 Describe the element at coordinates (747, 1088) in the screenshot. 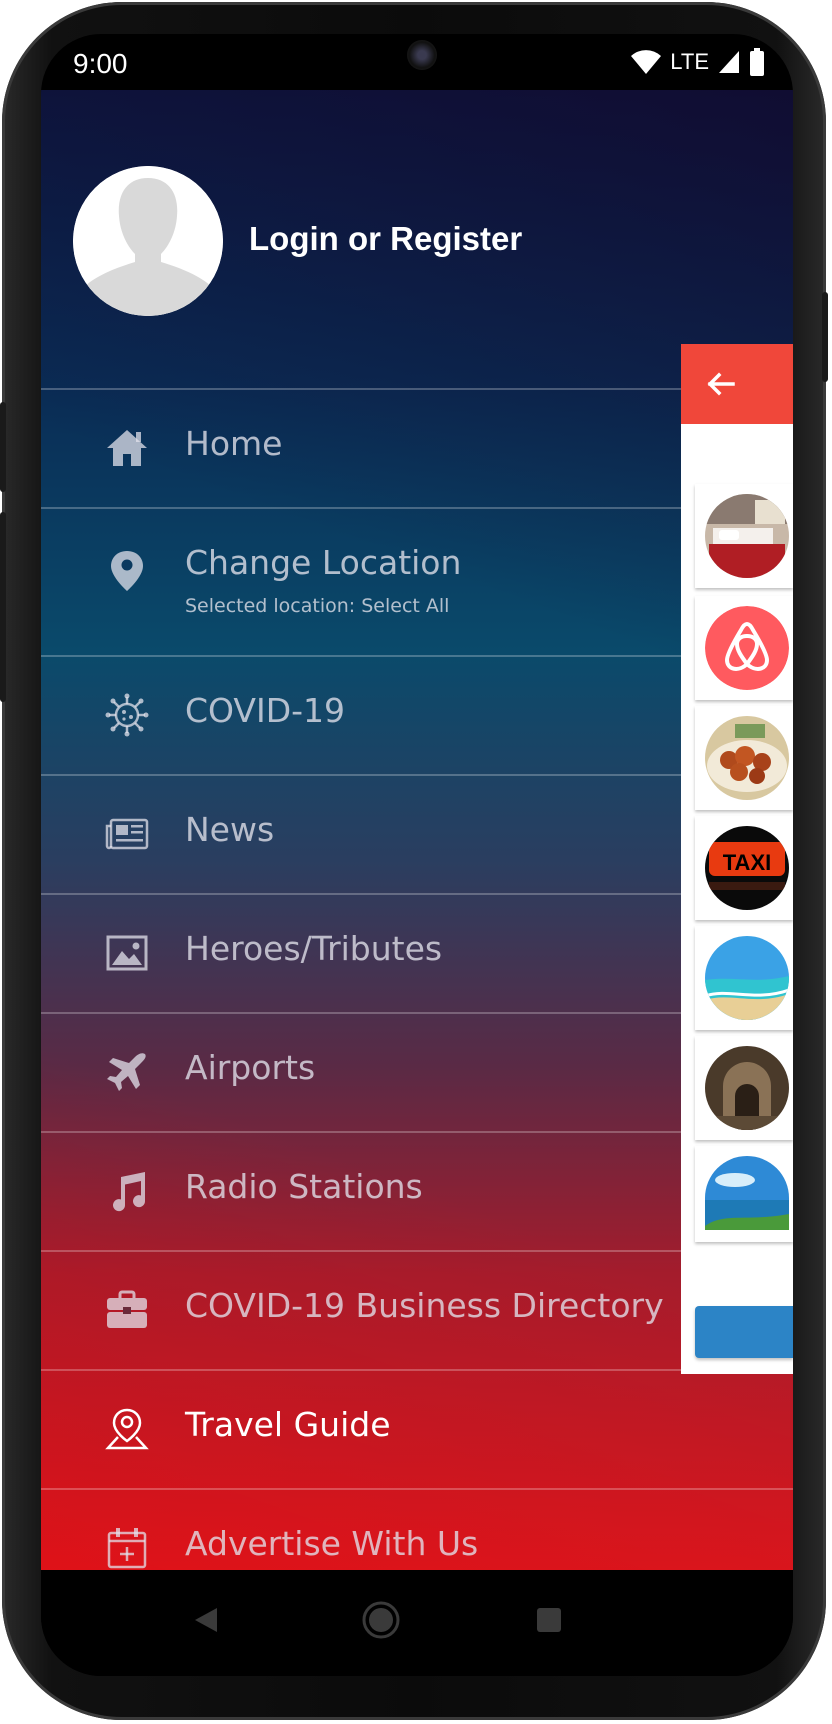

I see `old-archway-thumbnail` at that location.